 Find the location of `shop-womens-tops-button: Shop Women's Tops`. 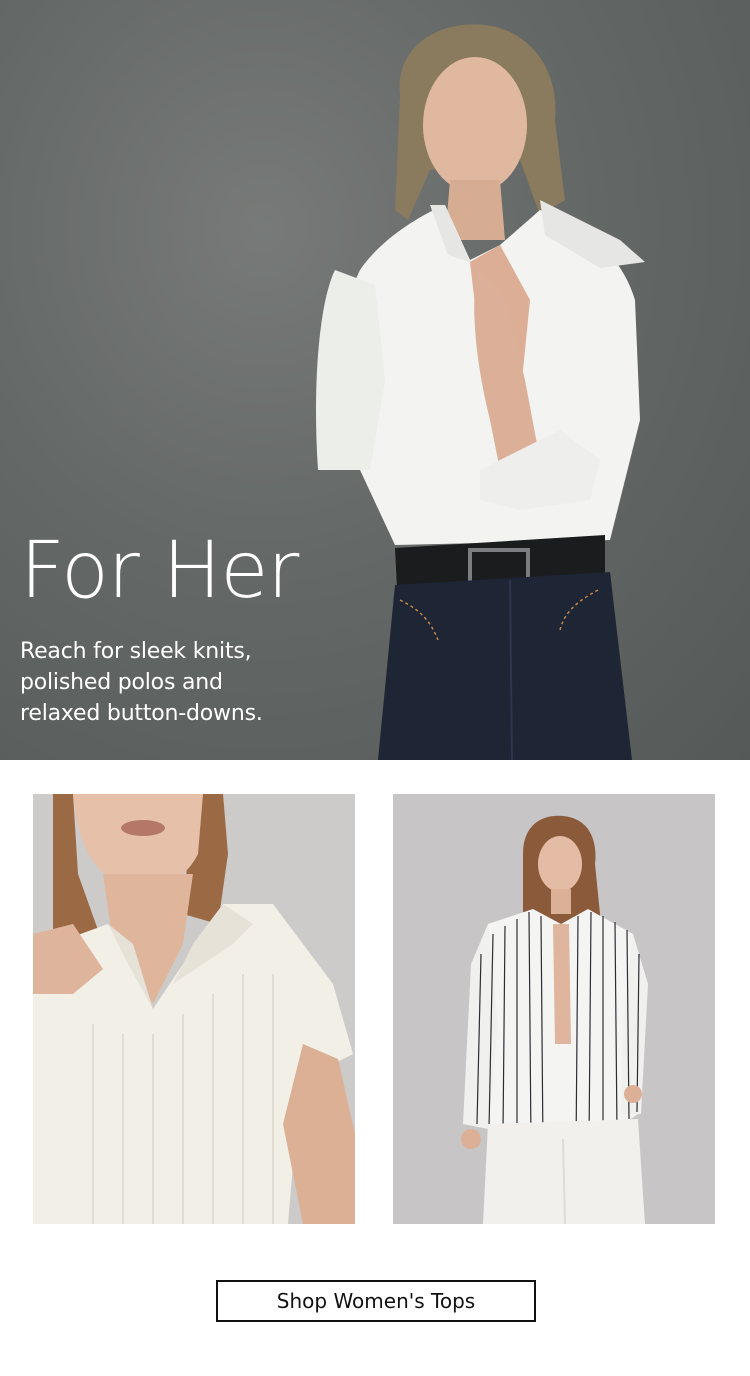

shop-womens-tops-button: Shop Women's Tops is located at coordinates (376, 1301).